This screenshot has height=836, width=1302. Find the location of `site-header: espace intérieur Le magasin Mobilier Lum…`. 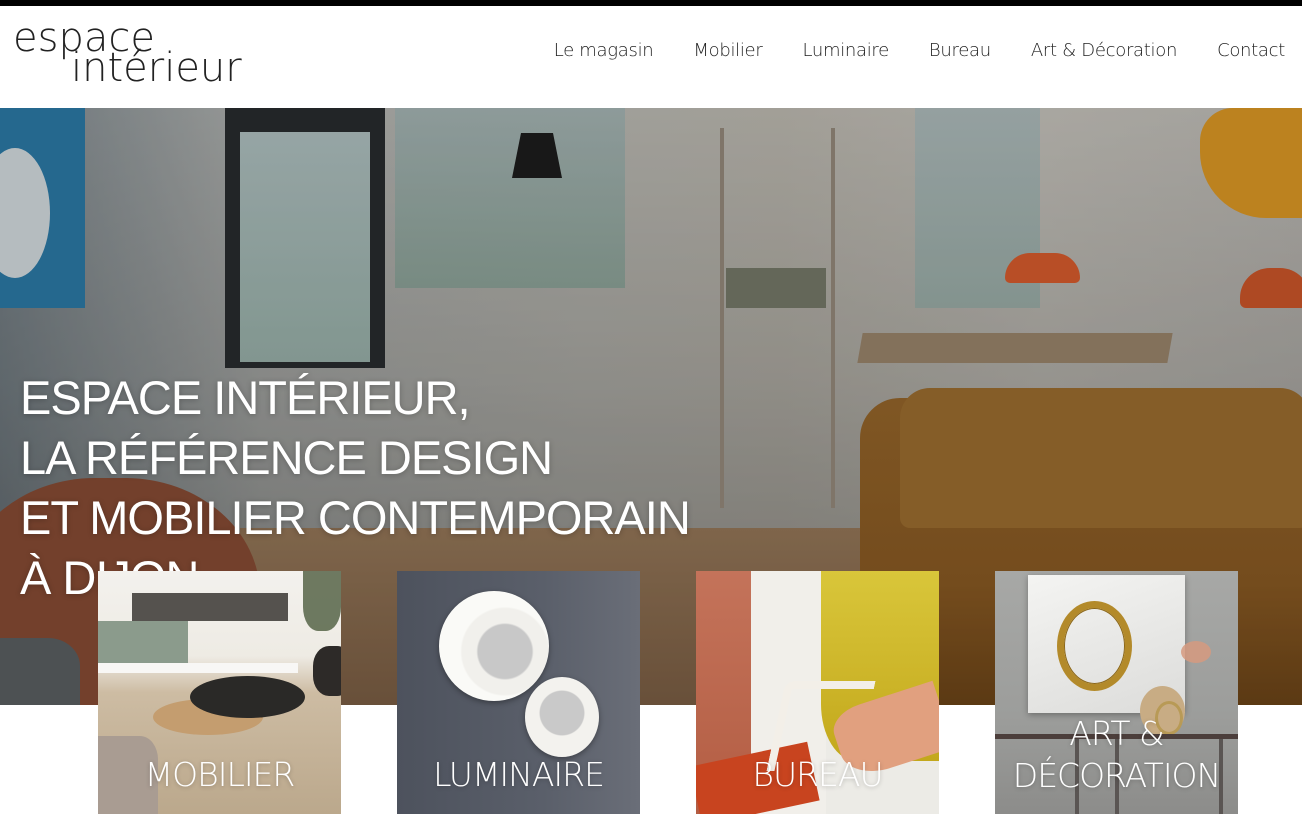

site-header: espace intérieur Le magasin Mobilier Lum… is located at coordinates (651, 57).